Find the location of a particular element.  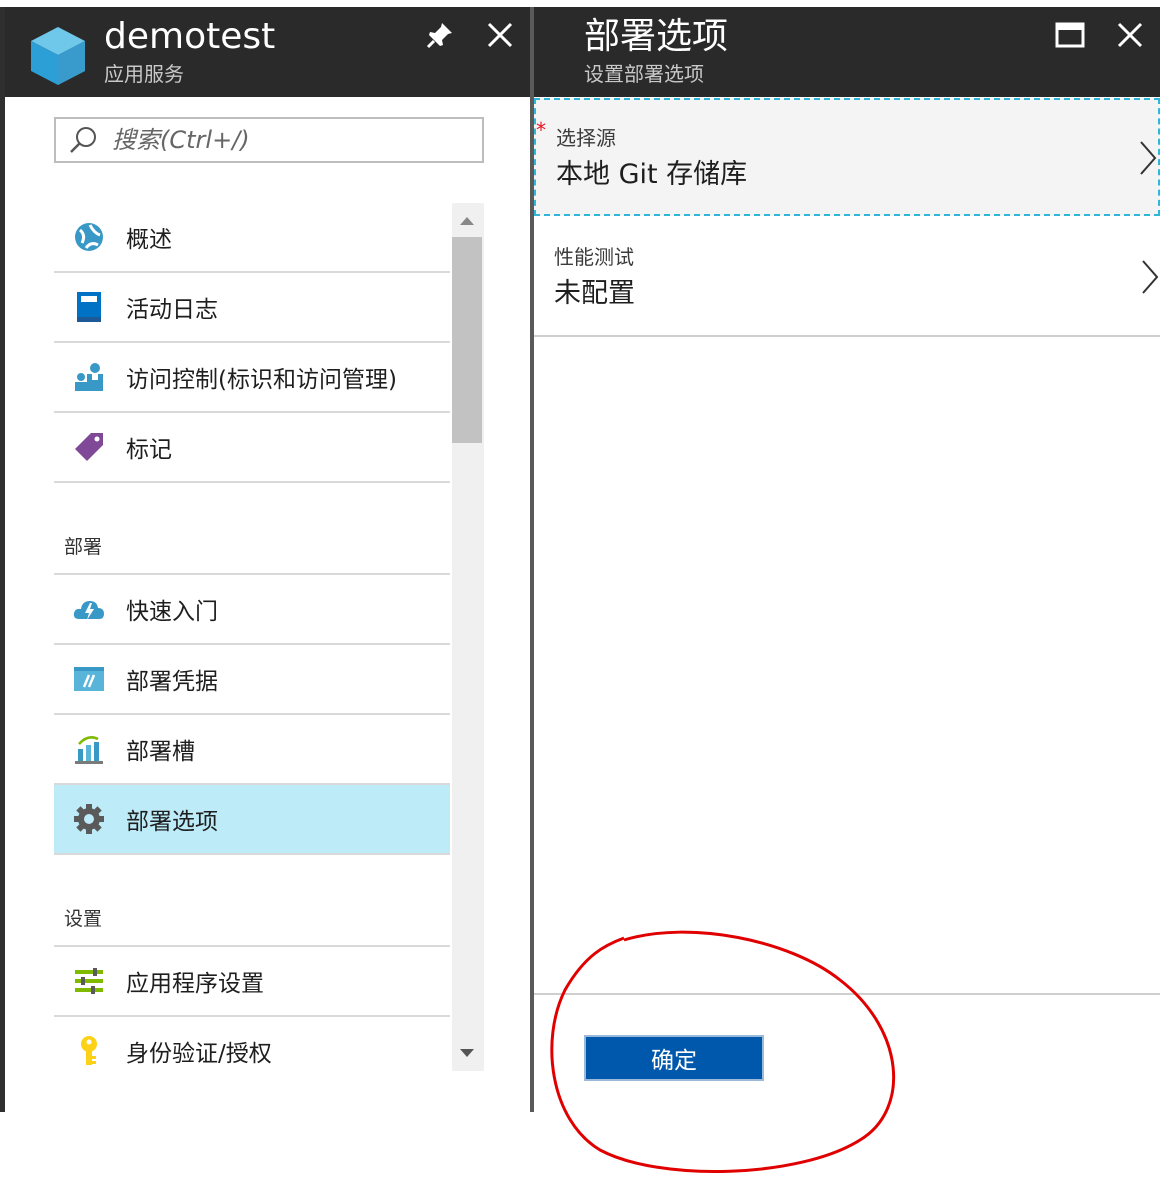

menu-item-deployment-options: 部署选项 is located at coordinates (252, 819).